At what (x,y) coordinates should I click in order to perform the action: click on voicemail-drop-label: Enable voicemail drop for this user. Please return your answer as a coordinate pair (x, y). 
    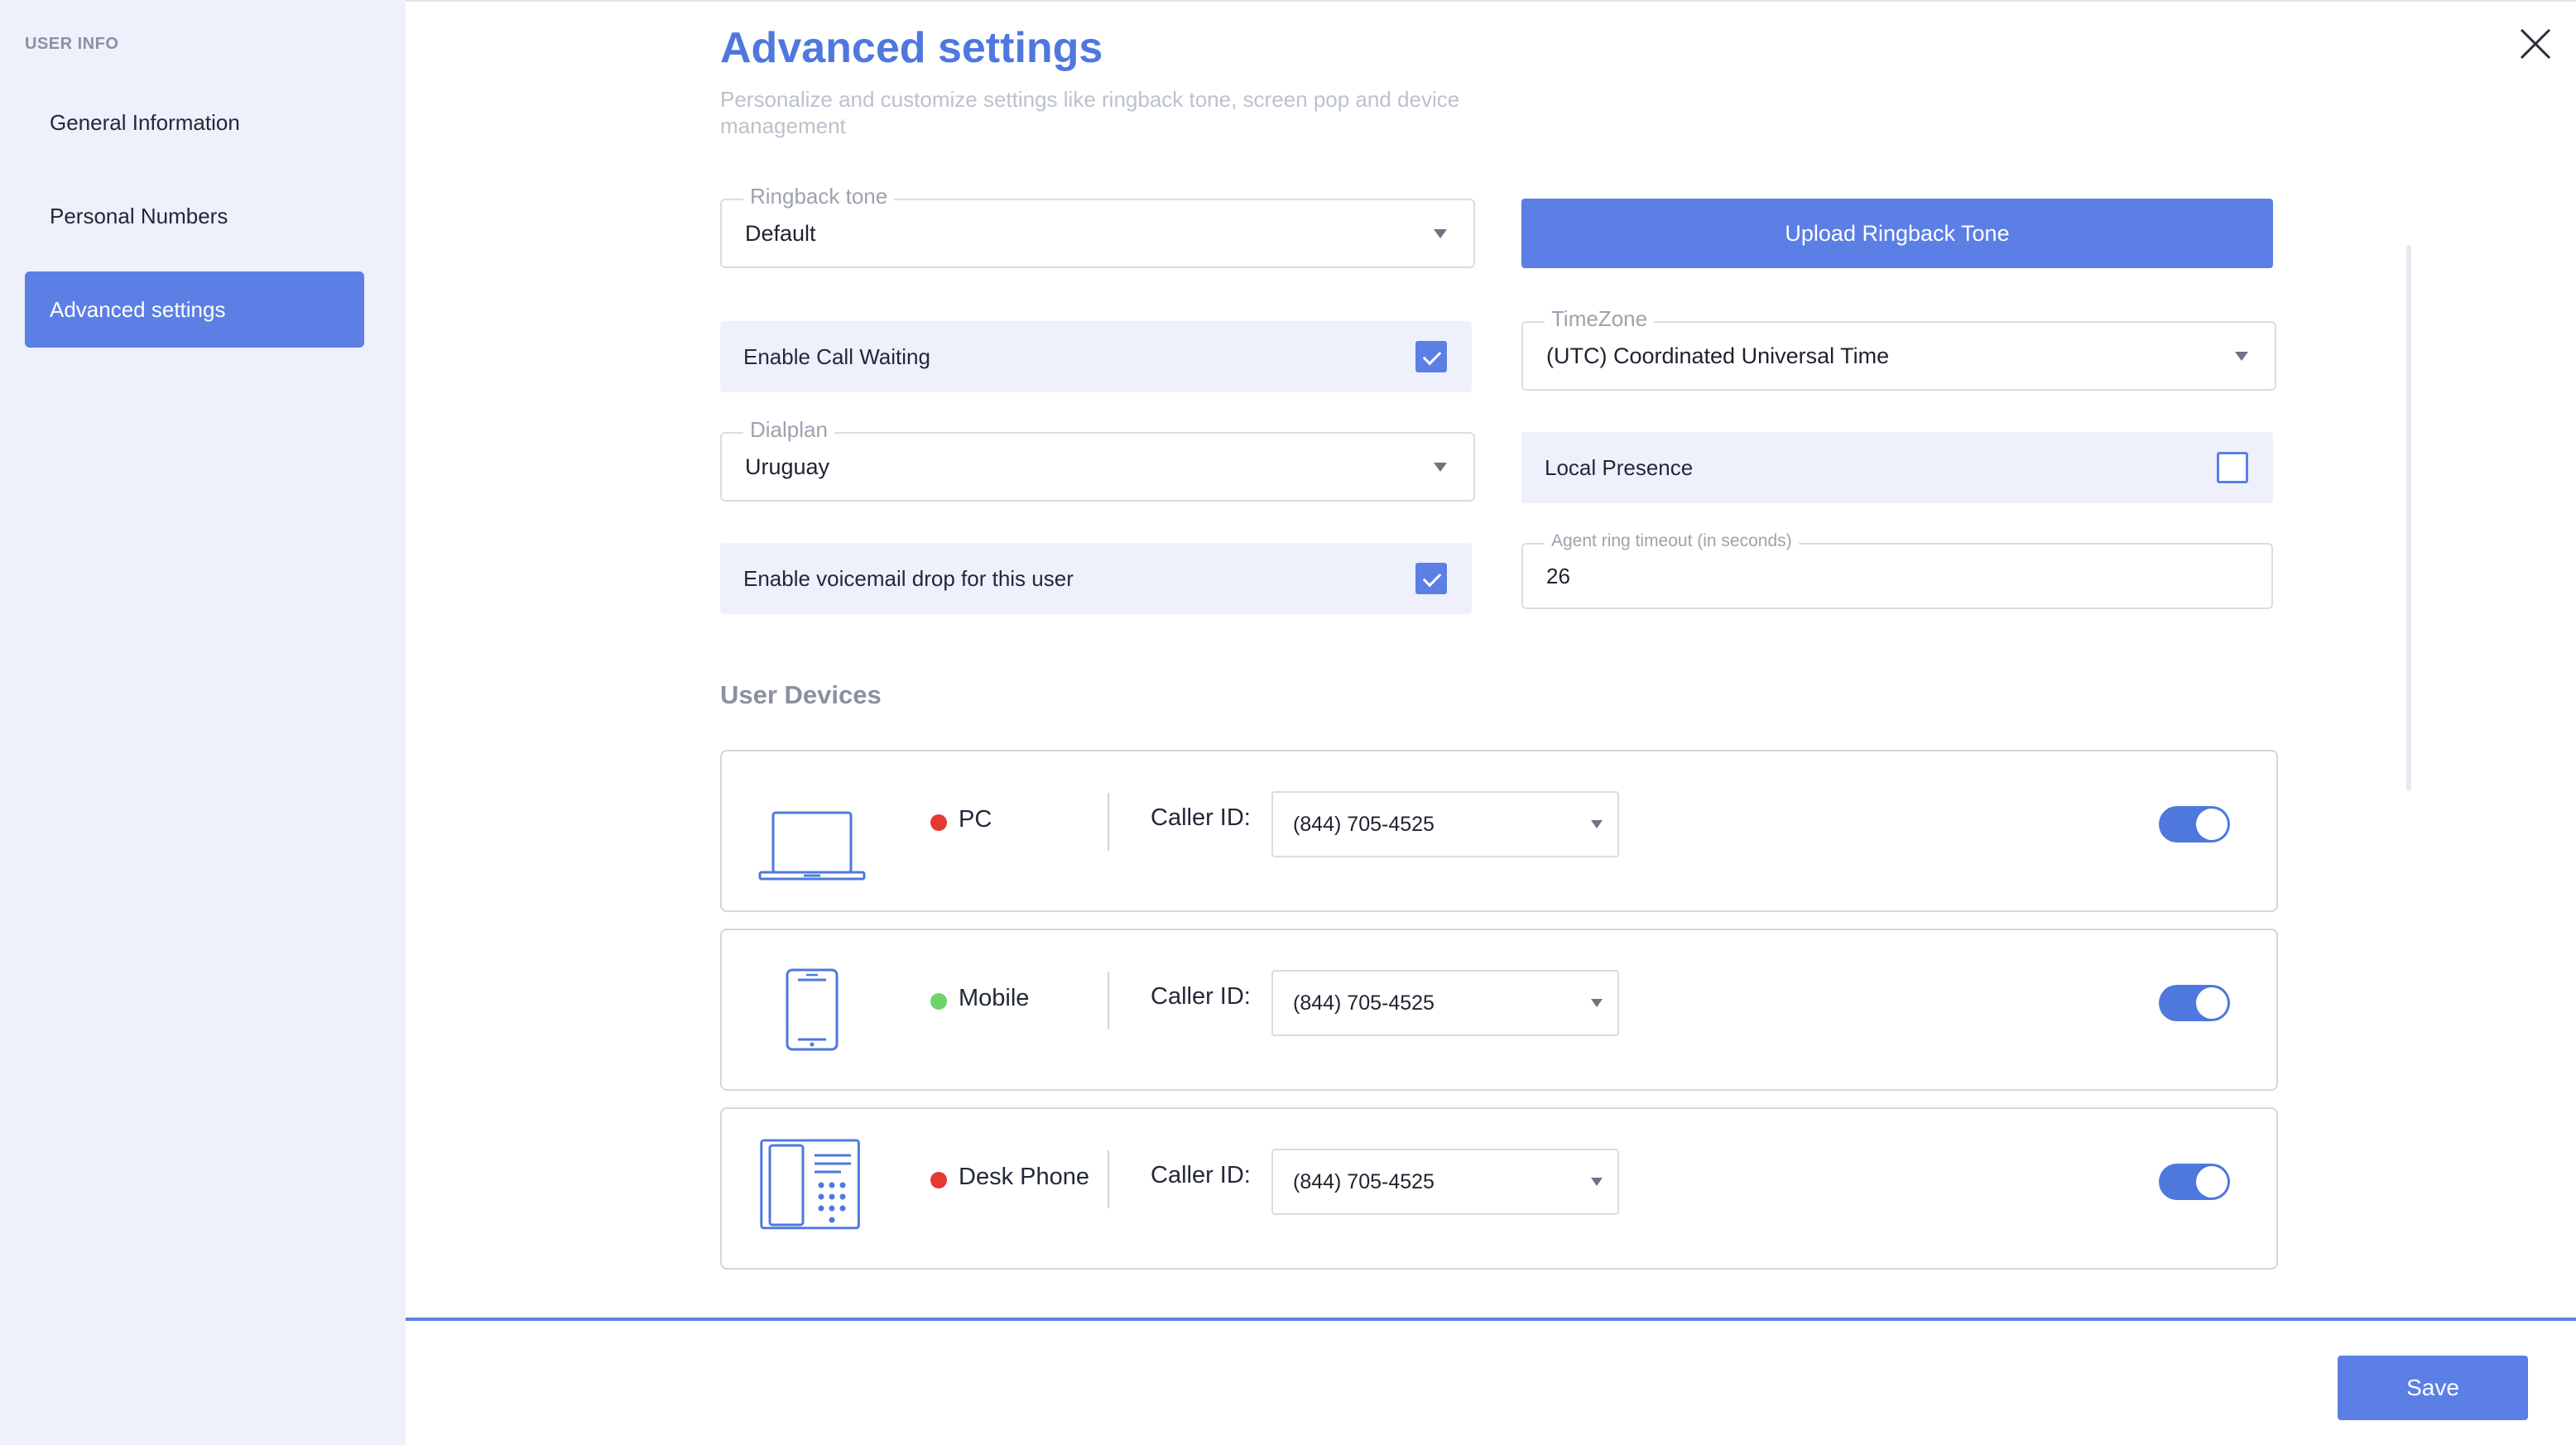
    Looking at the image, I should click on (908, 578).